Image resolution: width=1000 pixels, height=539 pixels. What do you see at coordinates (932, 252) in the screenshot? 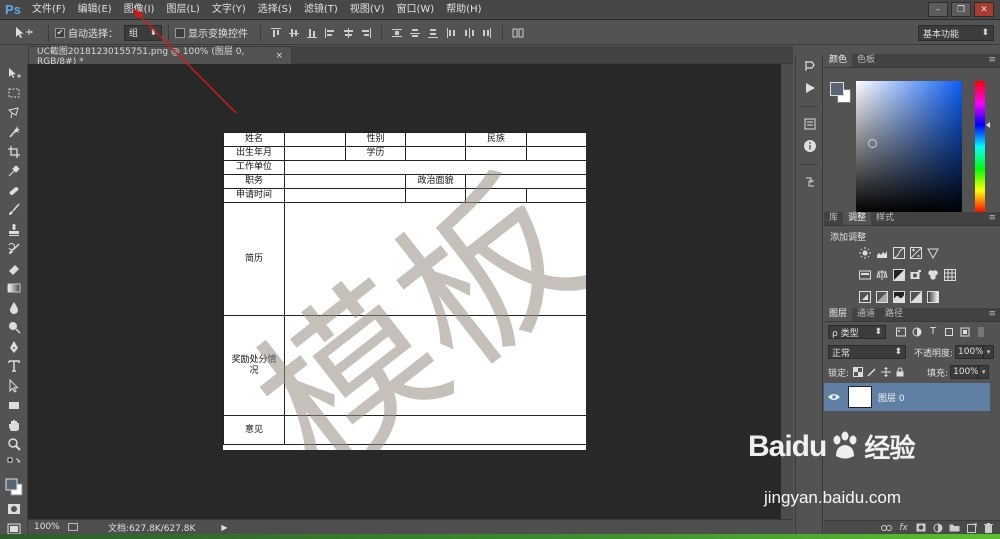
I see `vibrance-icon` at bounding box center [932, 252].